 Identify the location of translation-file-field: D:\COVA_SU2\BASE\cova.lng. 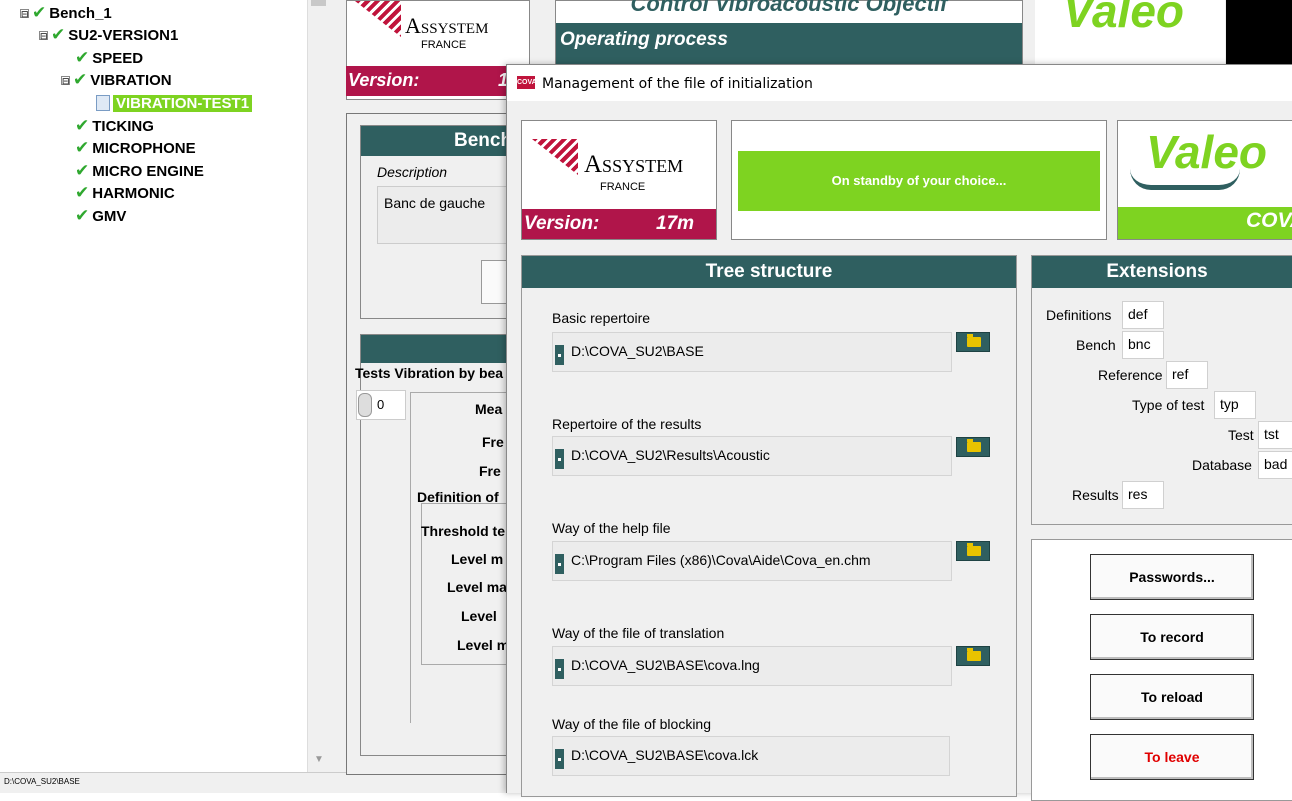
(752, 666).